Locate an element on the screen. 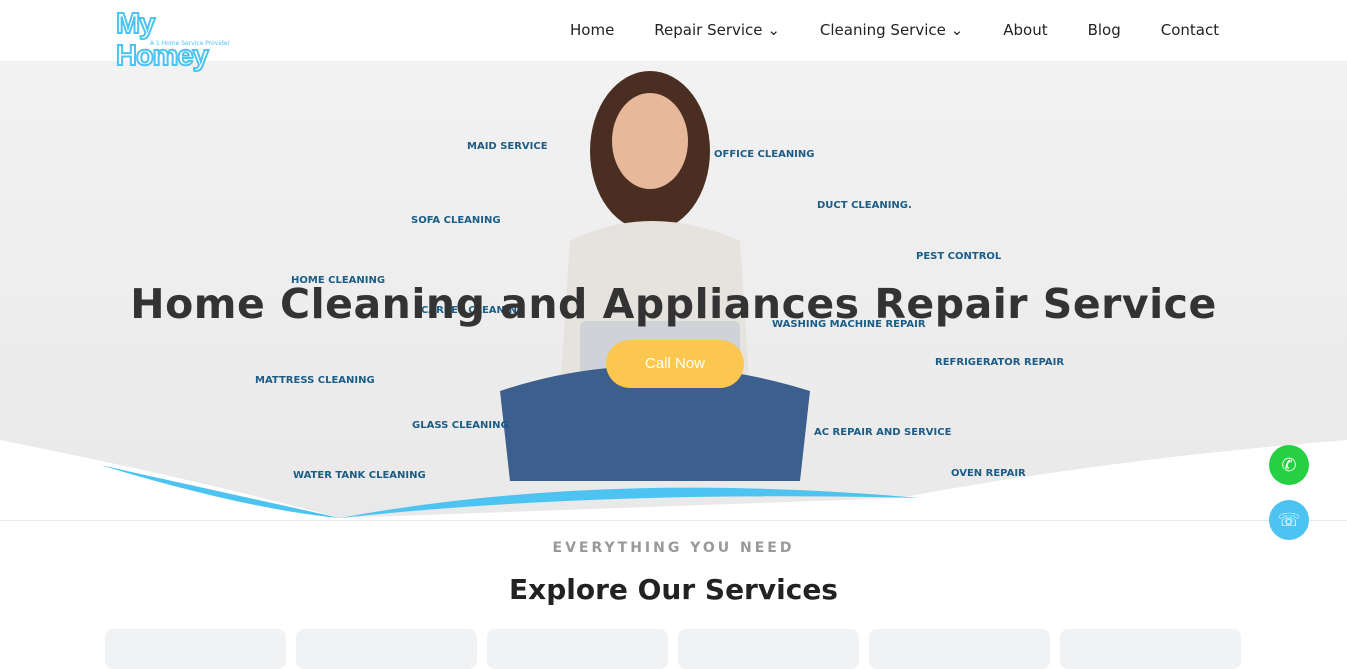 This screenshot has width=1347, height=669. call-now-button: Call Now is located at coordinates (675, 364).